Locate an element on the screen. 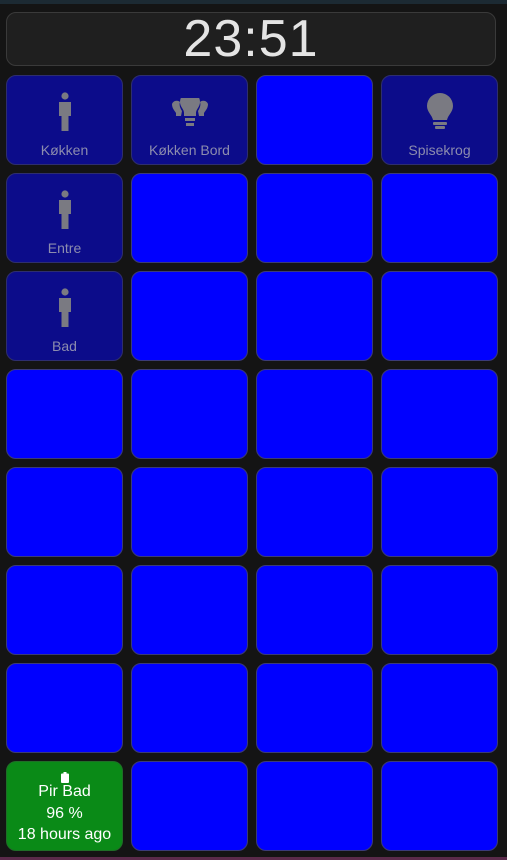  clock-time: 23:51 is located at coordinates (251, 39).